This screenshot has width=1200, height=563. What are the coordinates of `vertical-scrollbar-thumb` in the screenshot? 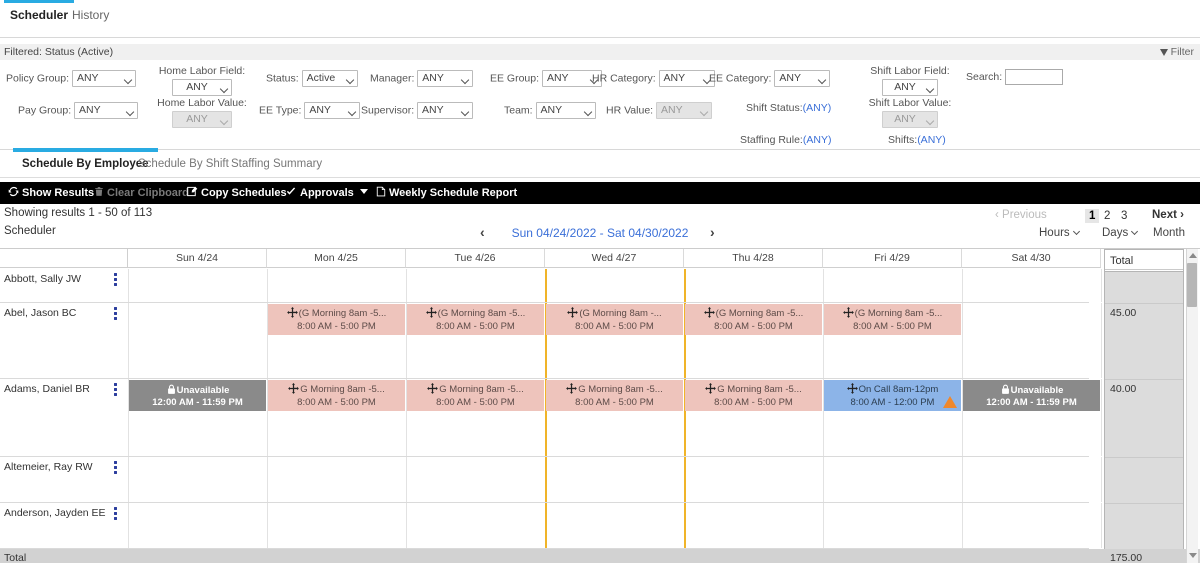 It's located at (1192, 285).